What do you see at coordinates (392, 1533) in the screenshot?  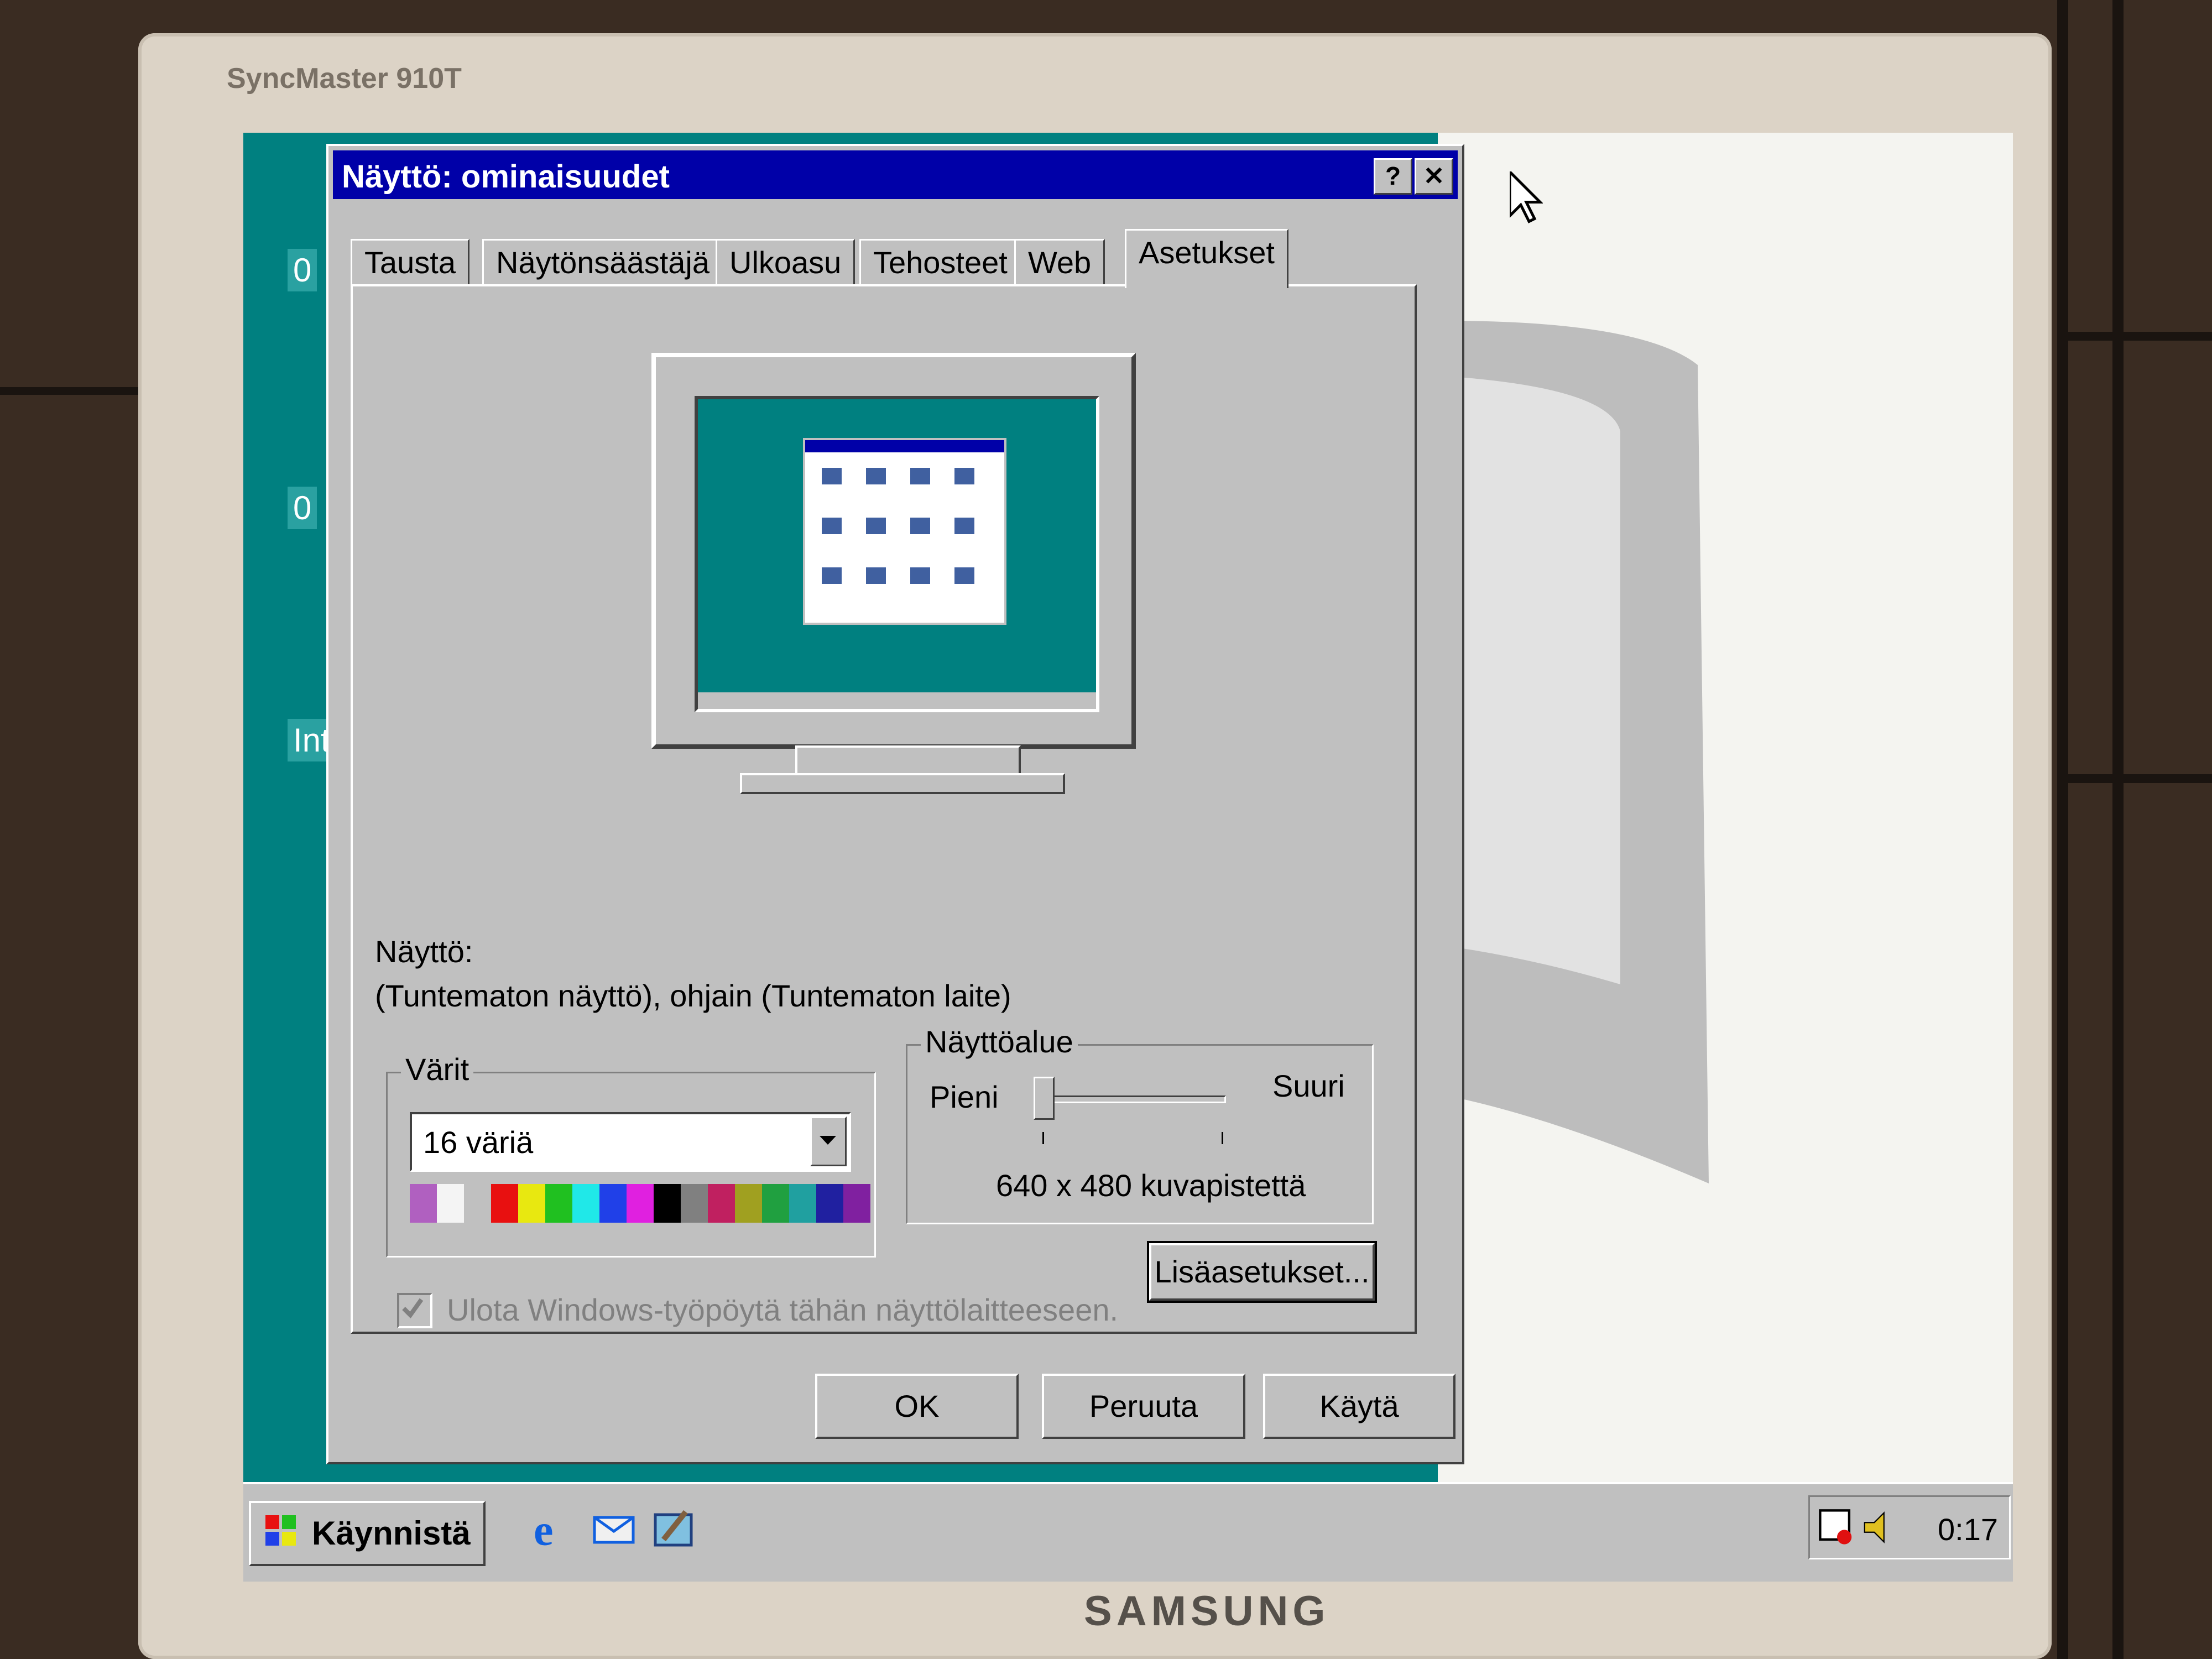 I see `start-label: Käynnistä` at bounding box center [392, 1533].